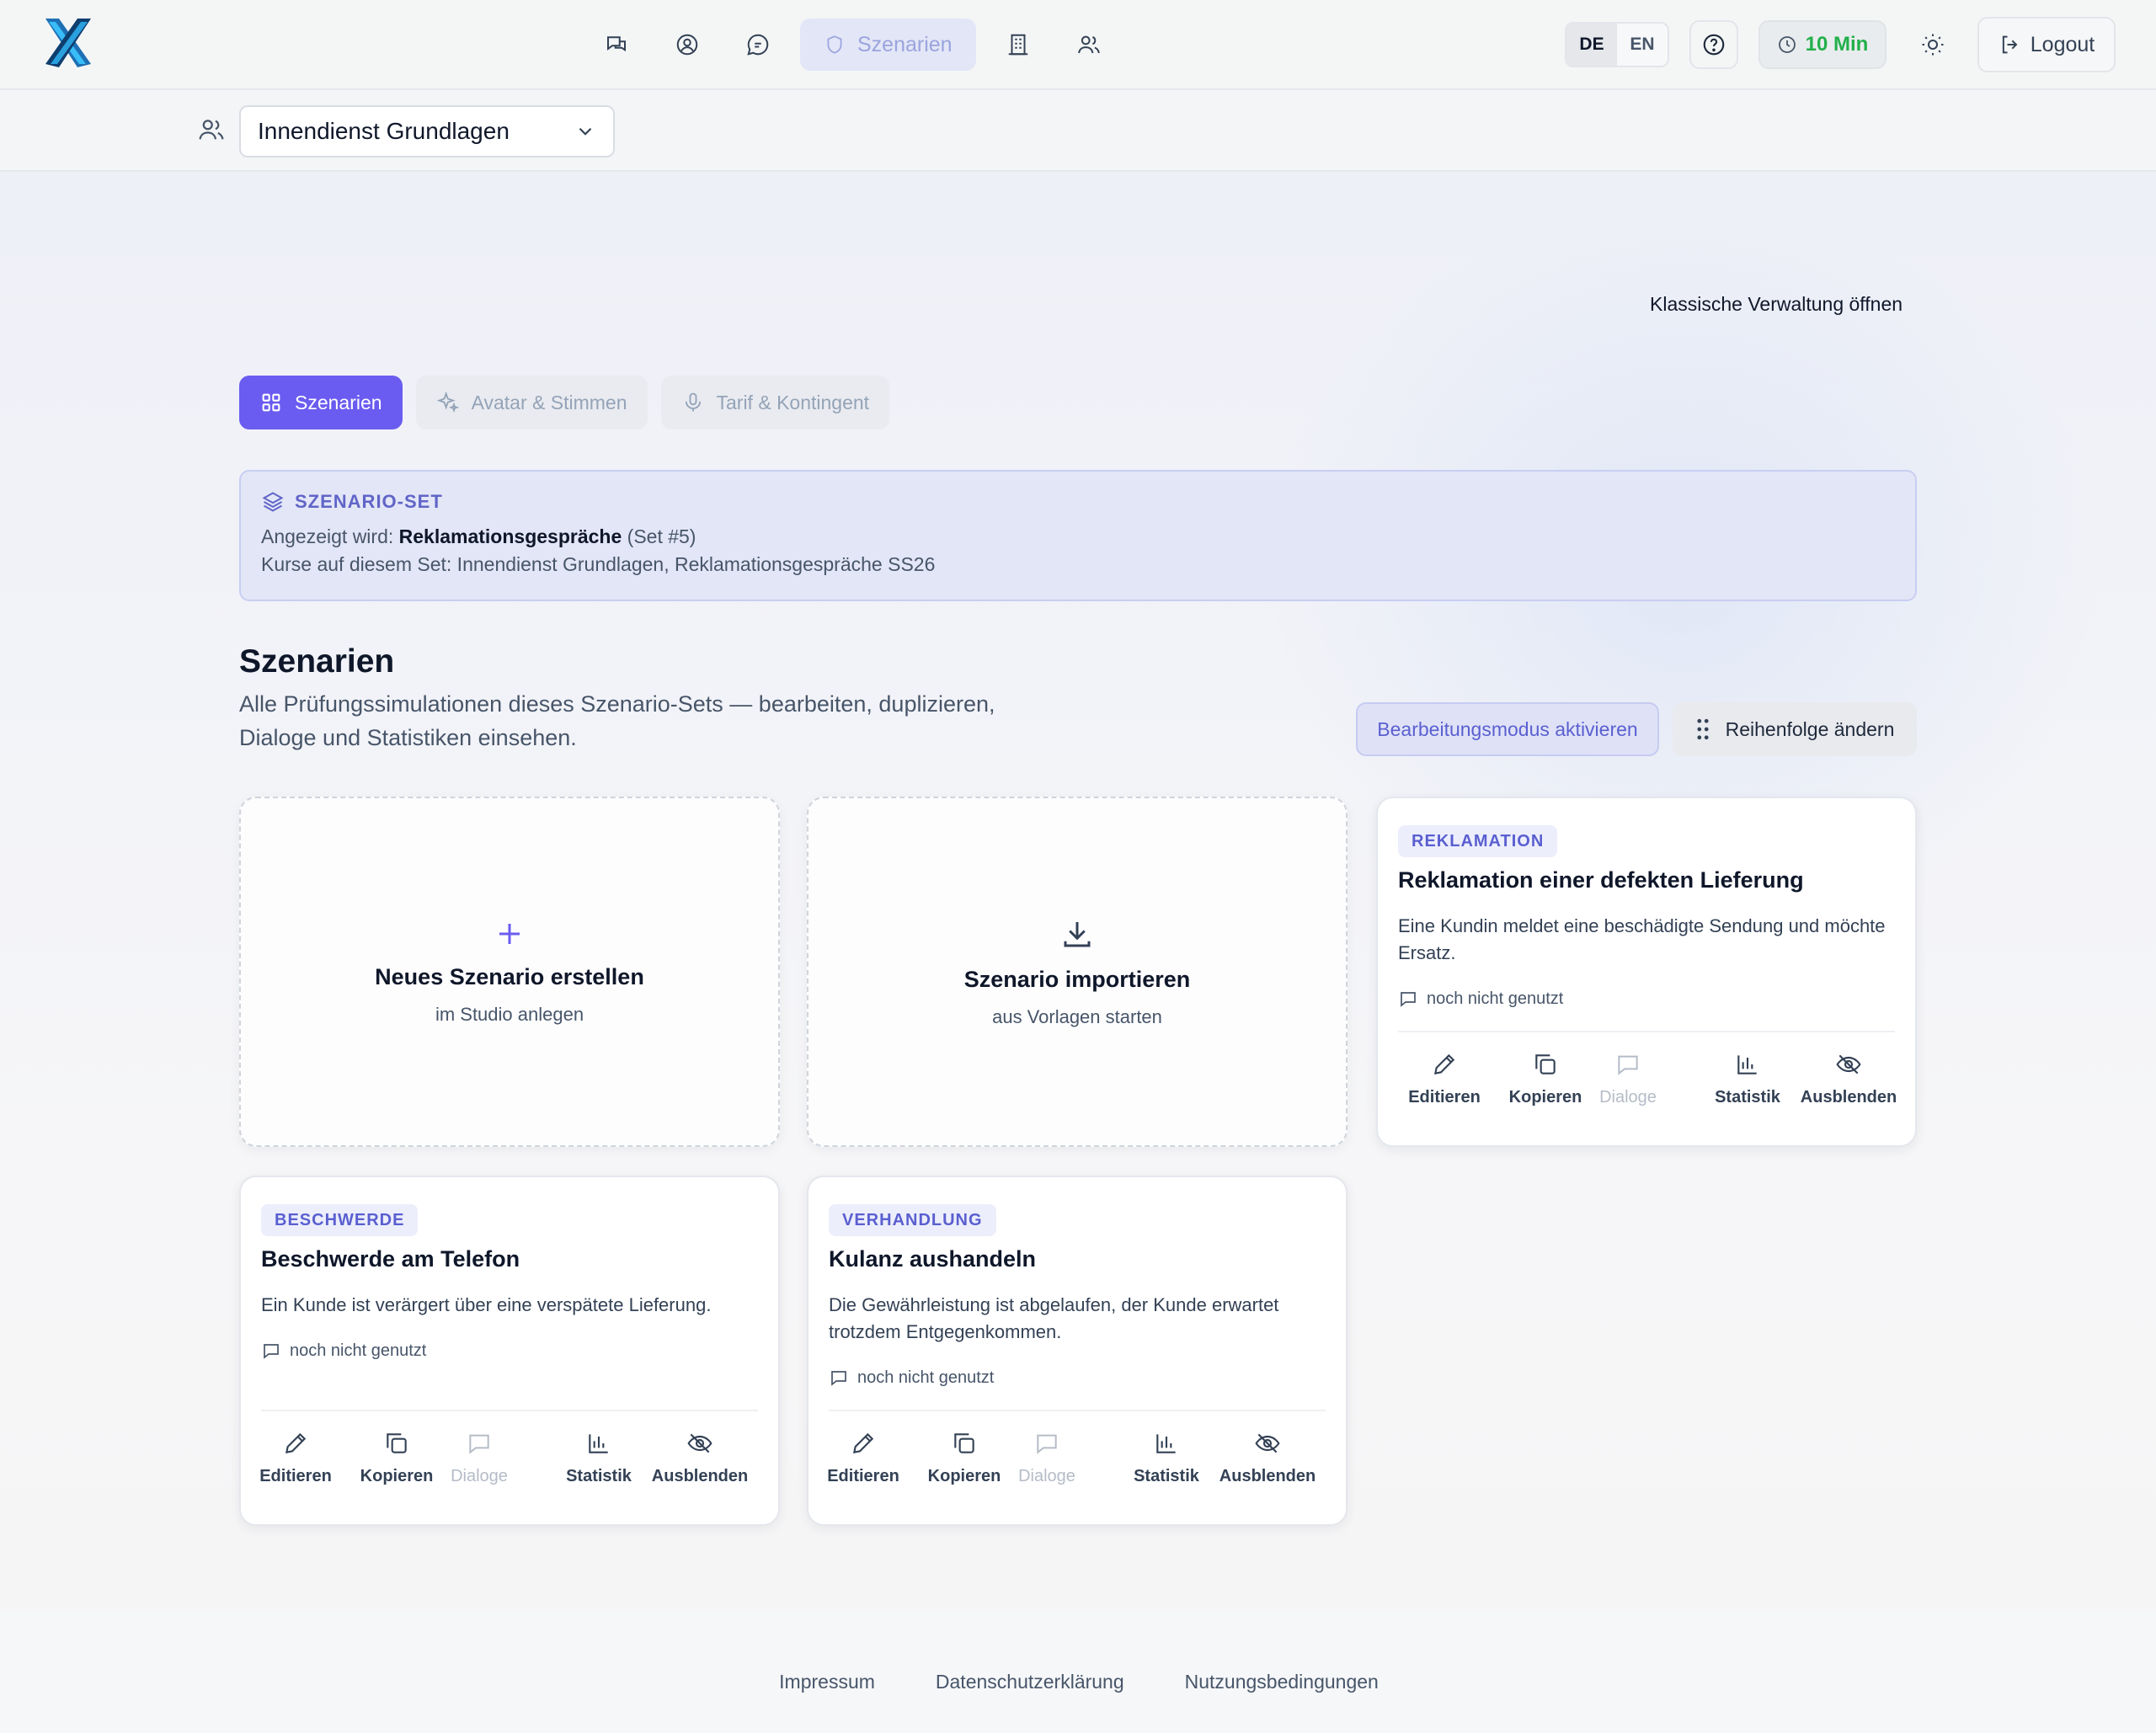 The width and height of the screenshot is (2156, 1733). What do you see at coordinates (211, 131) in the screenshot?
I see `users-icon` at bounding box center [211, 131].